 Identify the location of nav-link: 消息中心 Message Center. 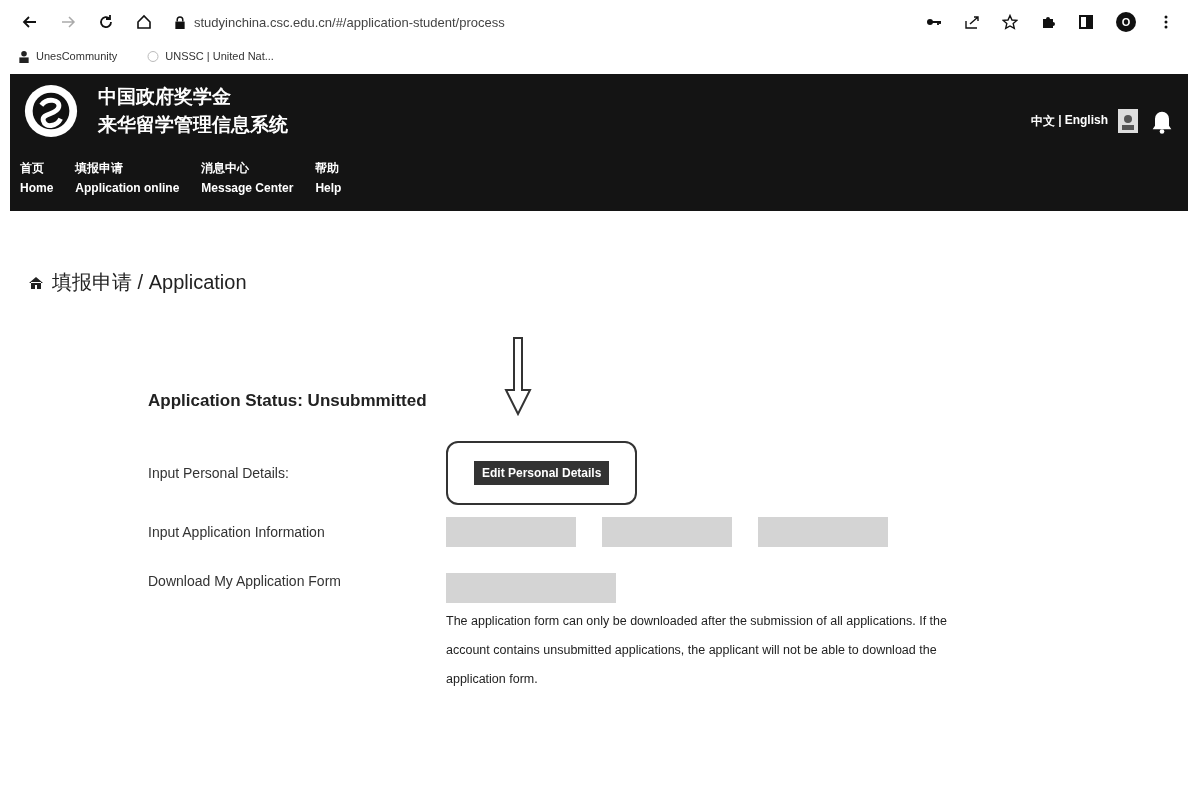
(247, 178).